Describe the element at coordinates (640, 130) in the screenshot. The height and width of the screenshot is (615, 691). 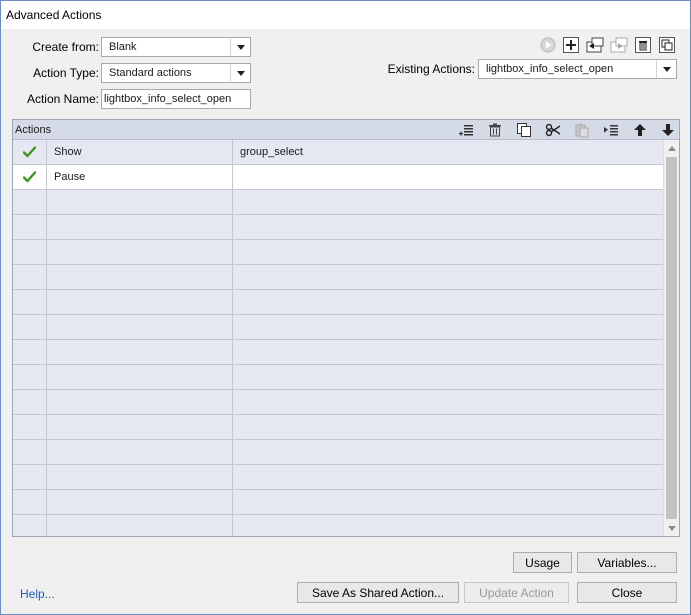
I see `move-up-icon` at that location.